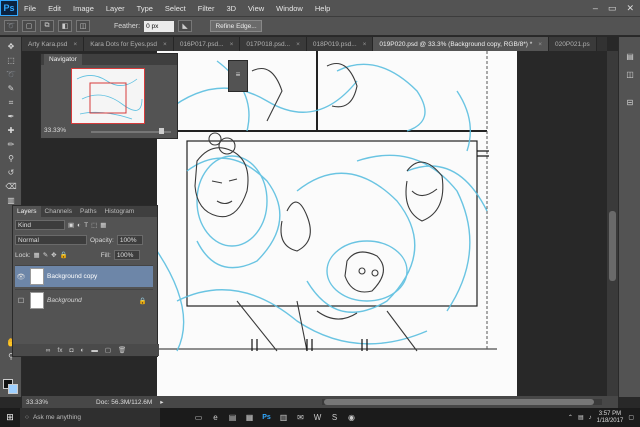  I want to click on lasso-tool-icon: ➰, so click(11, 74).